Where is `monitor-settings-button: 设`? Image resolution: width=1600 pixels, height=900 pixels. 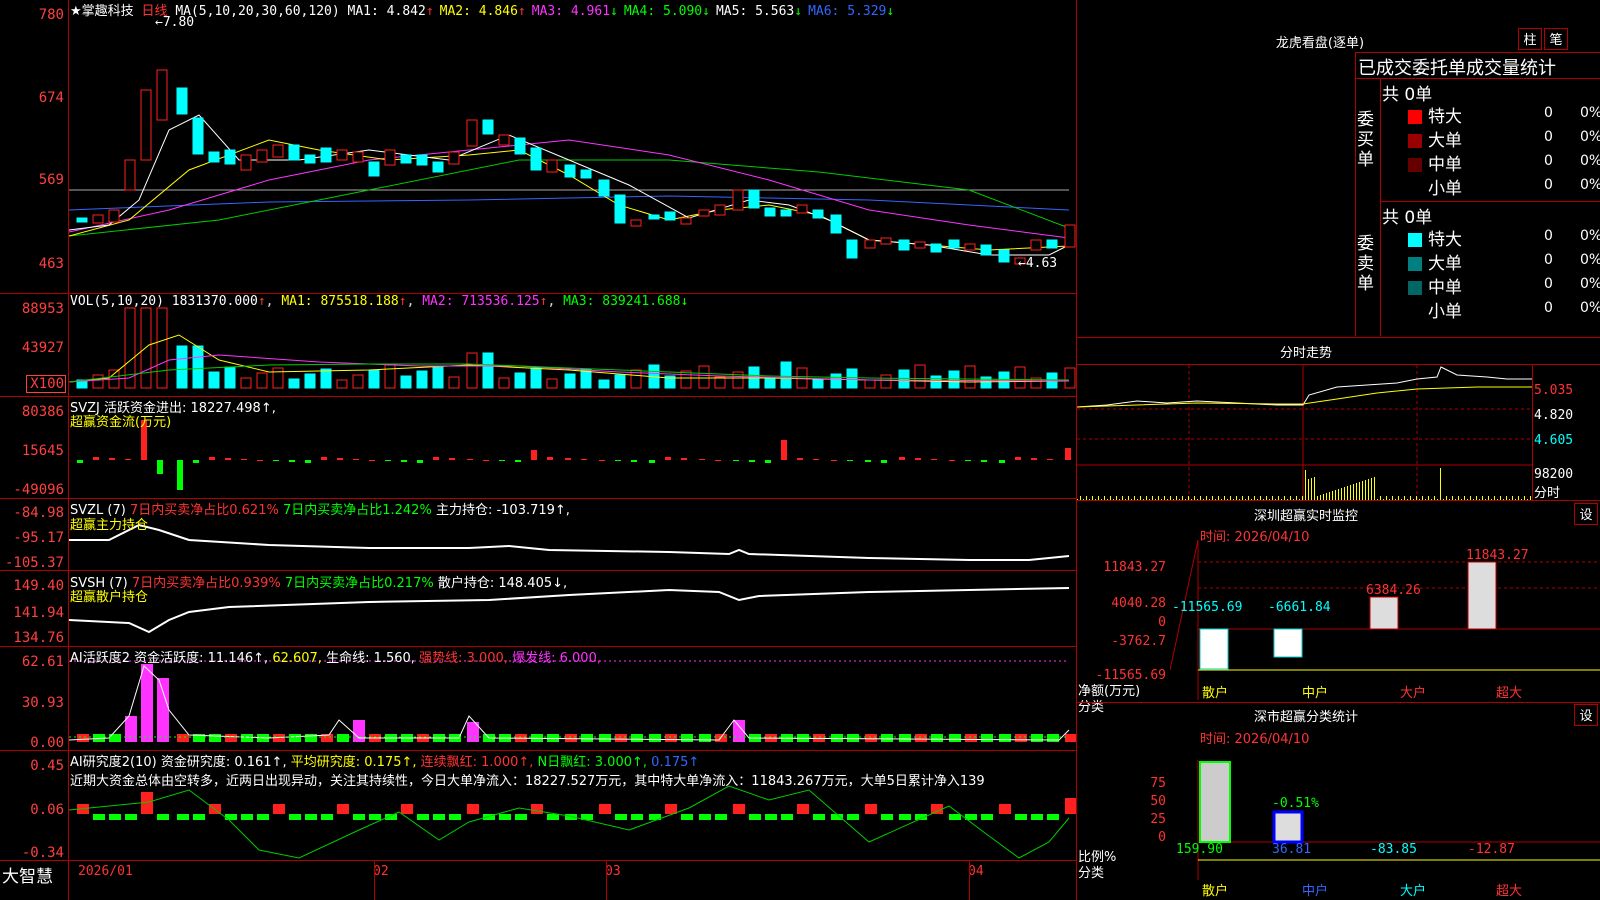 monitor-settings-button: 设 is located at coordinates (1586, 514).